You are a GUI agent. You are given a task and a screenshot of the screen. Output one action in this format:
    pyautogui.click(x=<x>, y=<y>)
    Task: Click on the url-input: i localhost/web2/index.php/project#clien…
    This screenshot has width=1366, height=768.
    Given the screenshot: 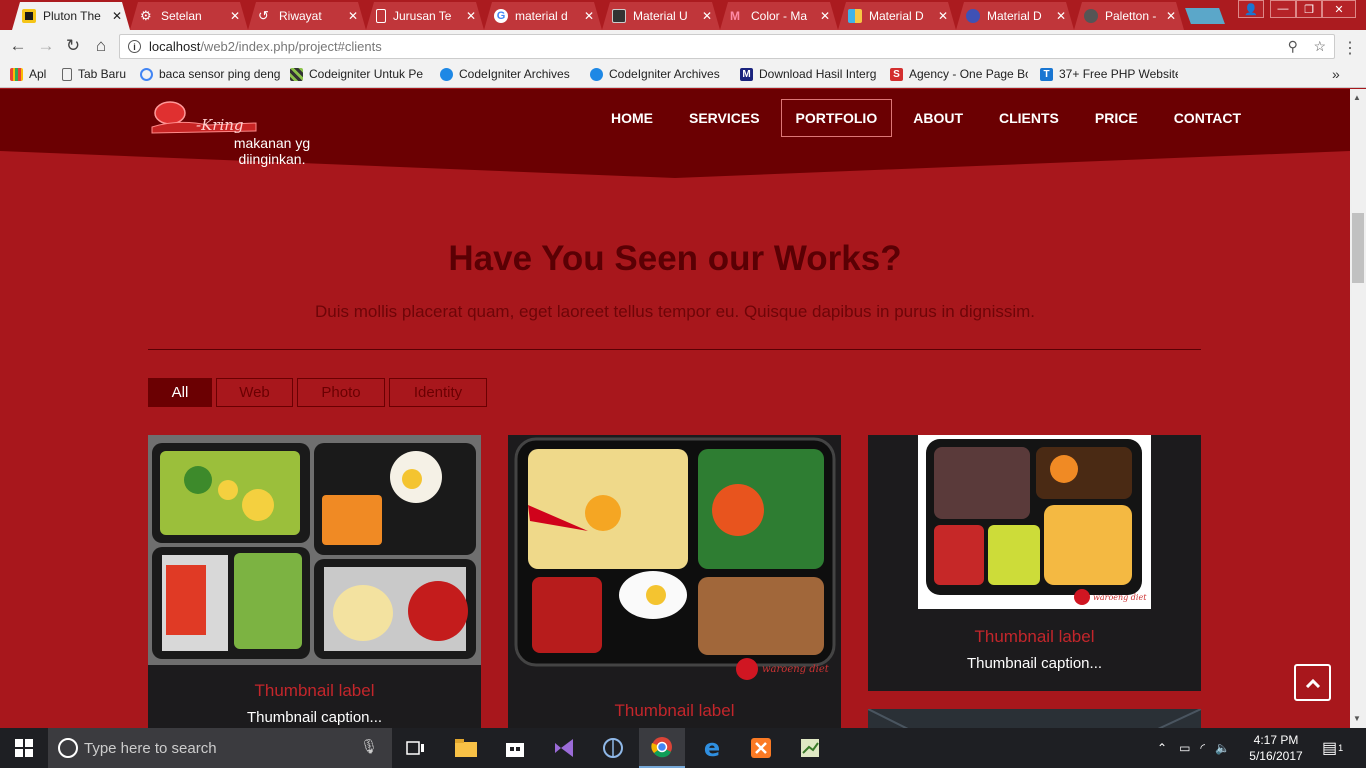 What is the action you would take?
    pyautogui.click(x=727, y=46)
    